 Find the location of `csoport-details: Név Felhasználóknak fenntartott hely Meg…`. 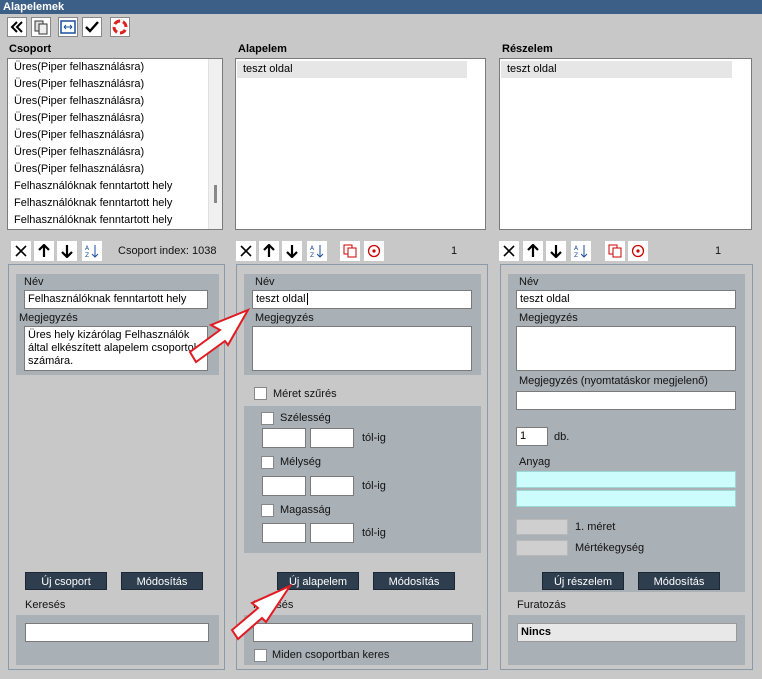

csoport-details: Név Felhasználóknak fenntartott hely Meg… is located at coordinates (117, 324).